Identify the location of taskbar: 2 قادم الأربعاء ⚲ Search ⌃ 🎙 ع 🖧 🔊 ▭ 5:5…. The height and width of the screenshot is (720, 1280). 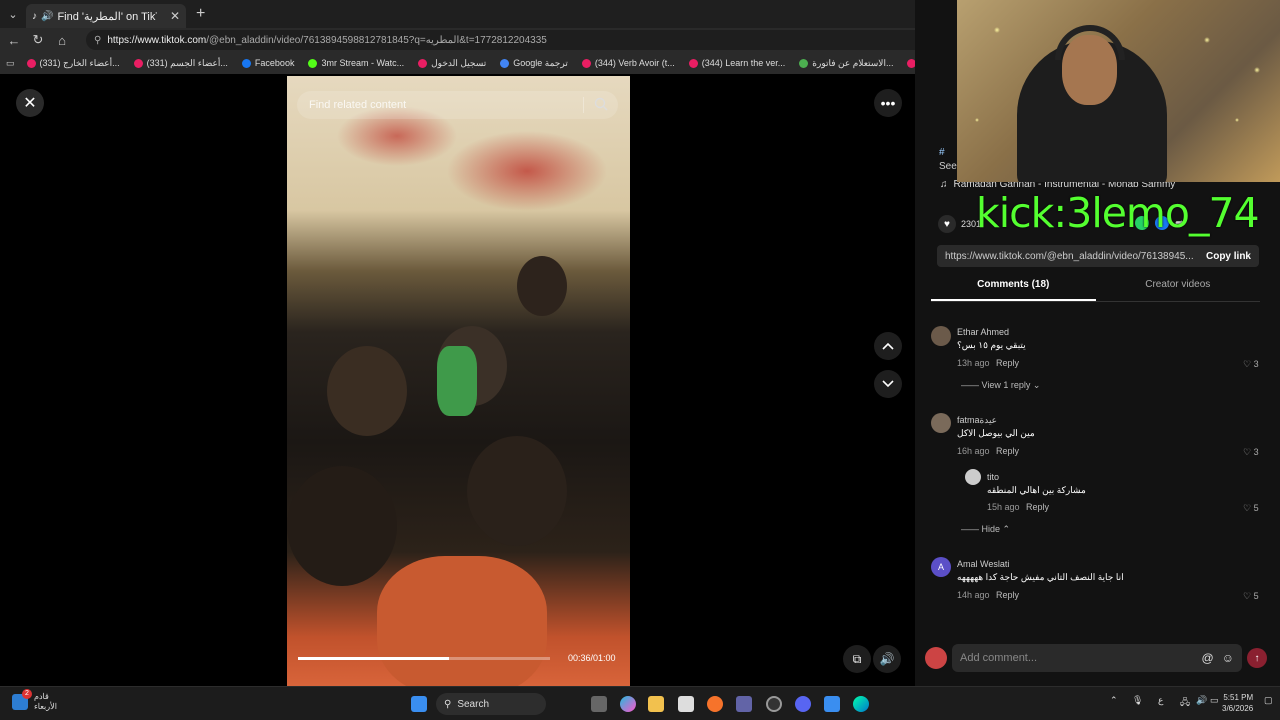
(640, 703).